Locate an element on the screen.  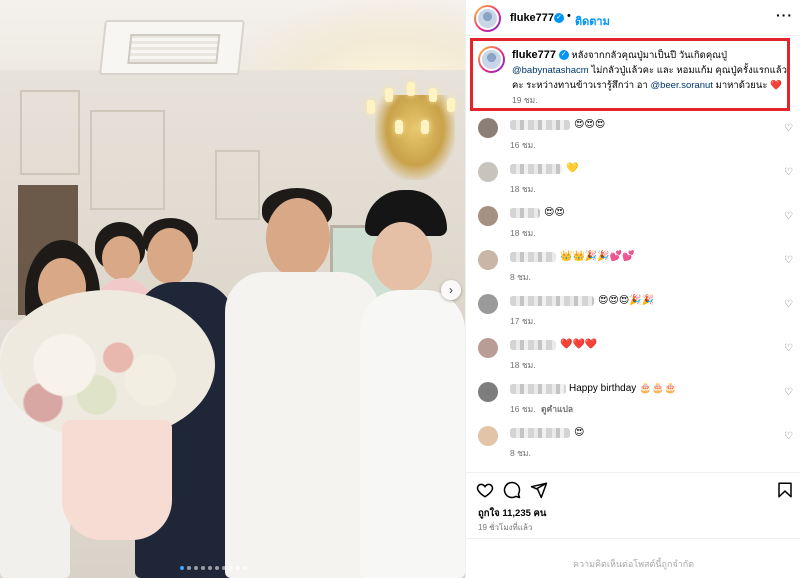
comment-icon is located at coordinates (512, 490).